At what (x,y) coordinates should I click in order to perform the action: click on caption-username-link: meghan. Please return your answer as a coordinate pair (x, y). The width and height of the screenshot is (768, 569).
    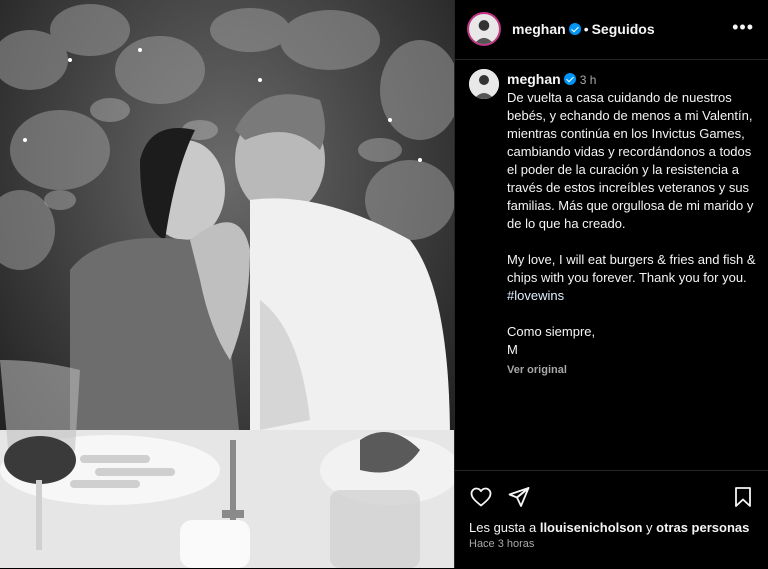
    Looking at the image, I should click on (534, 79).